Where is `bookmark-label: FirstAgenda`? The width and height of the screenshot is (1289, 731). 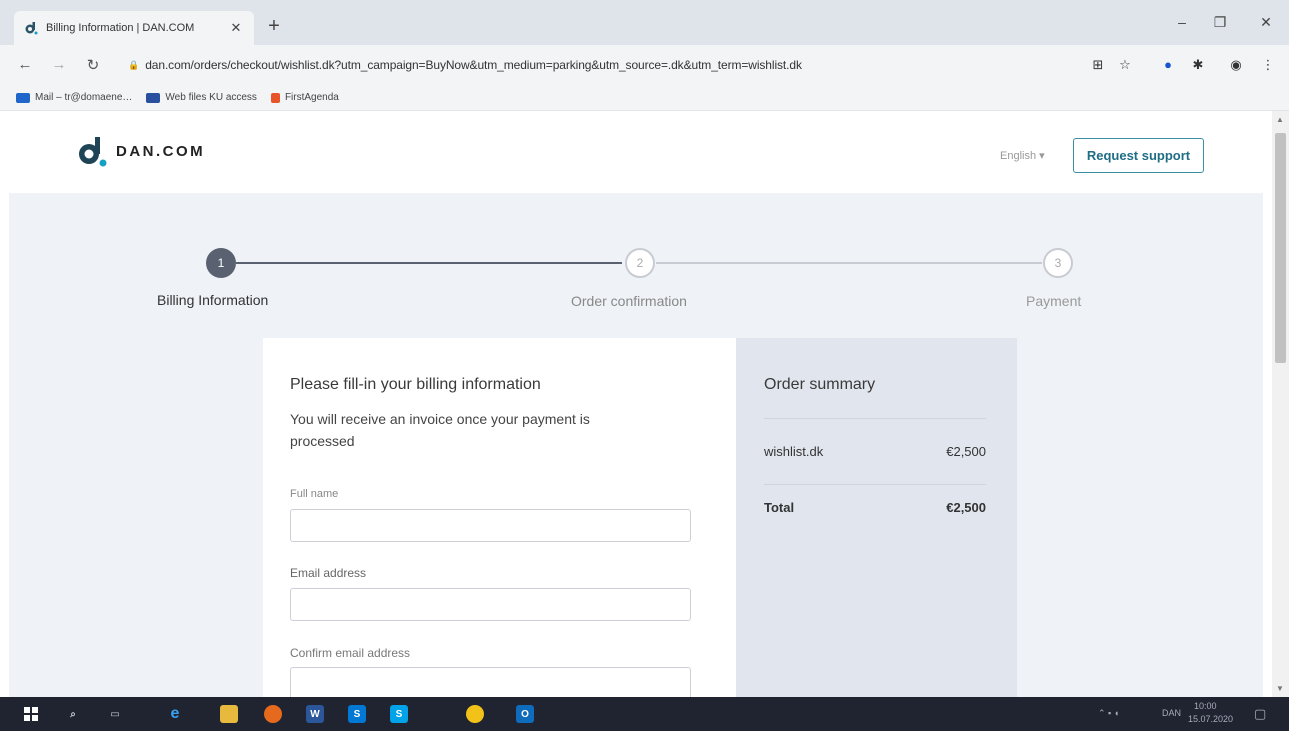
bookmark-label: FirstAgenda is located at coordinates (311, 97).